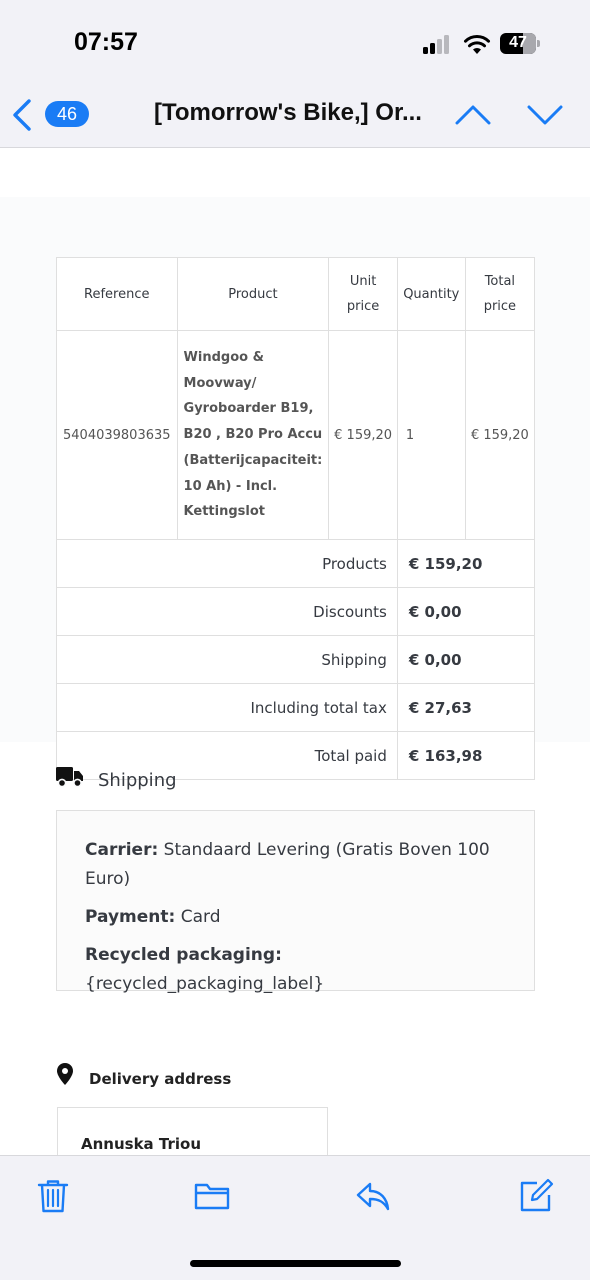  I want to click on unread-count-badge: 46, so click(67, 114).